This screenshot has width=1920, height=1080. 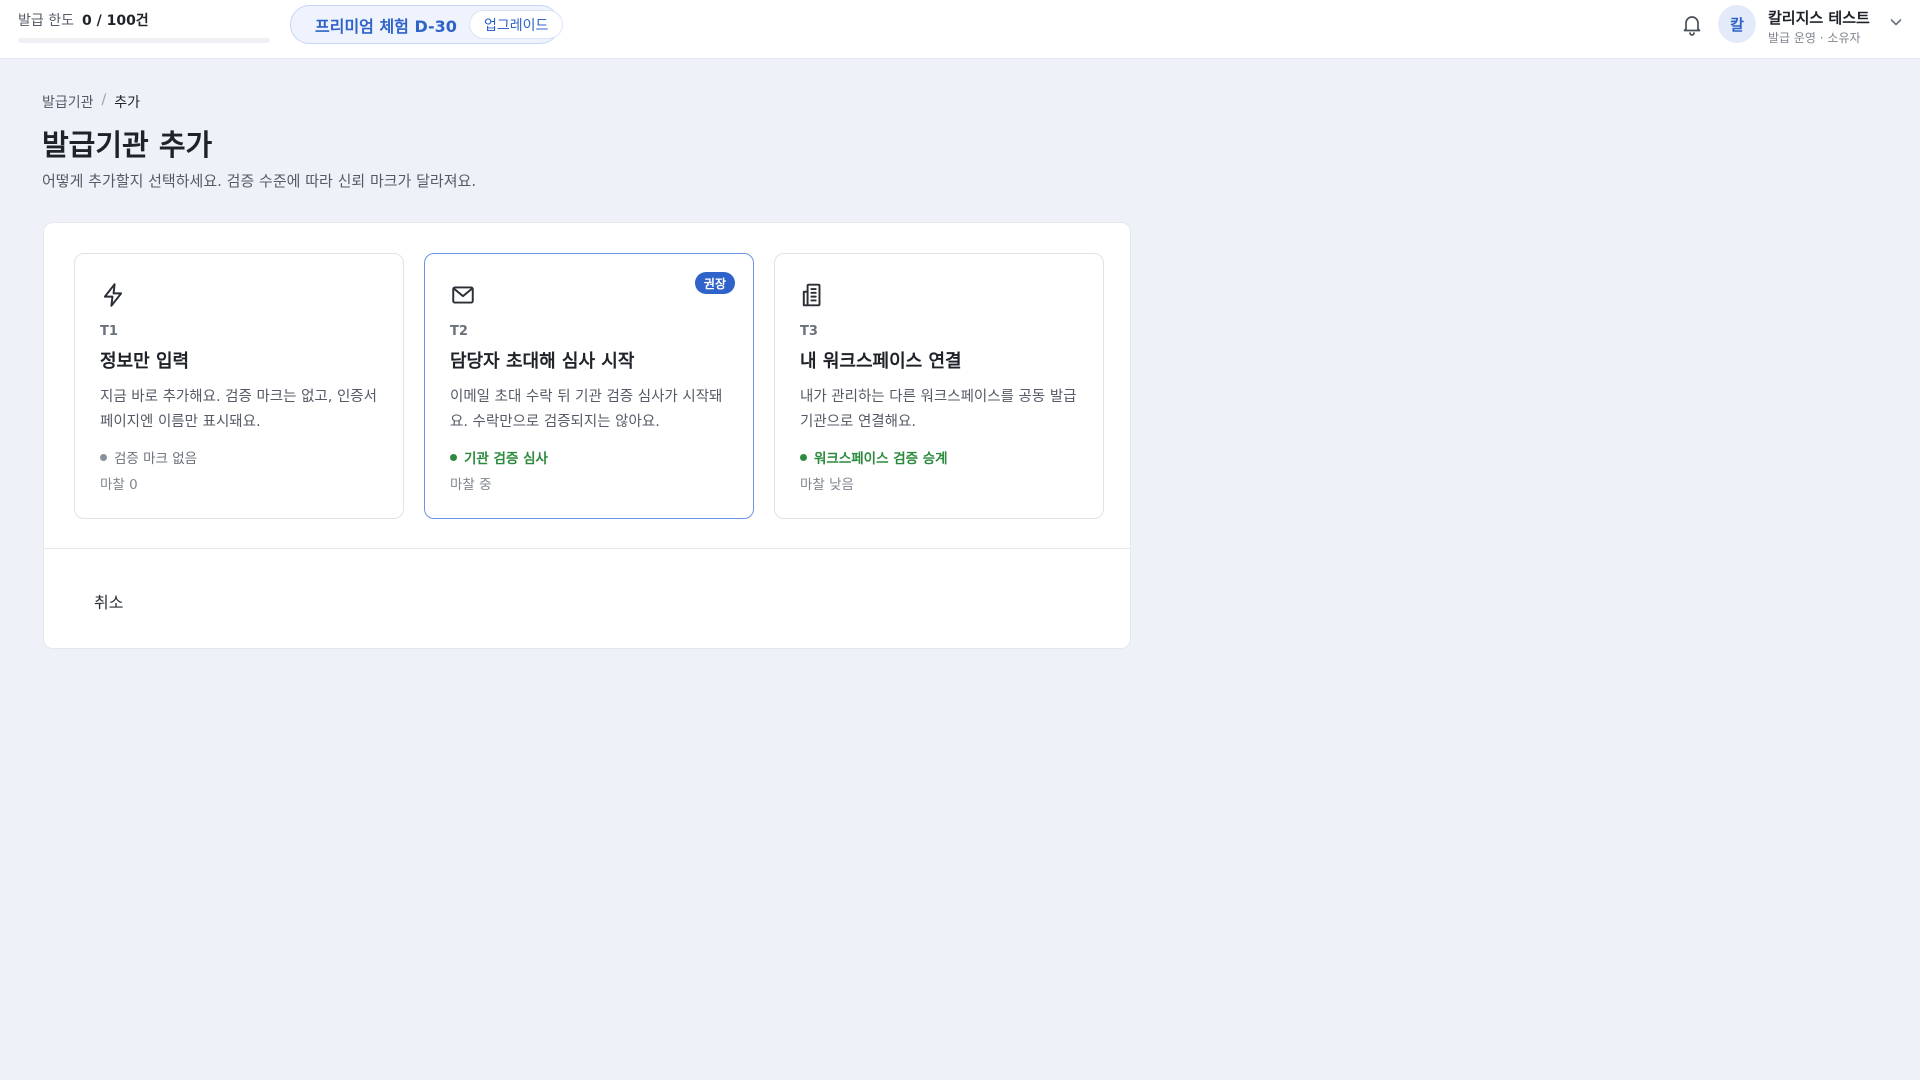 I want to click on breadcrumb-issuers-link: 발급기관, so click(x=68, y=102).